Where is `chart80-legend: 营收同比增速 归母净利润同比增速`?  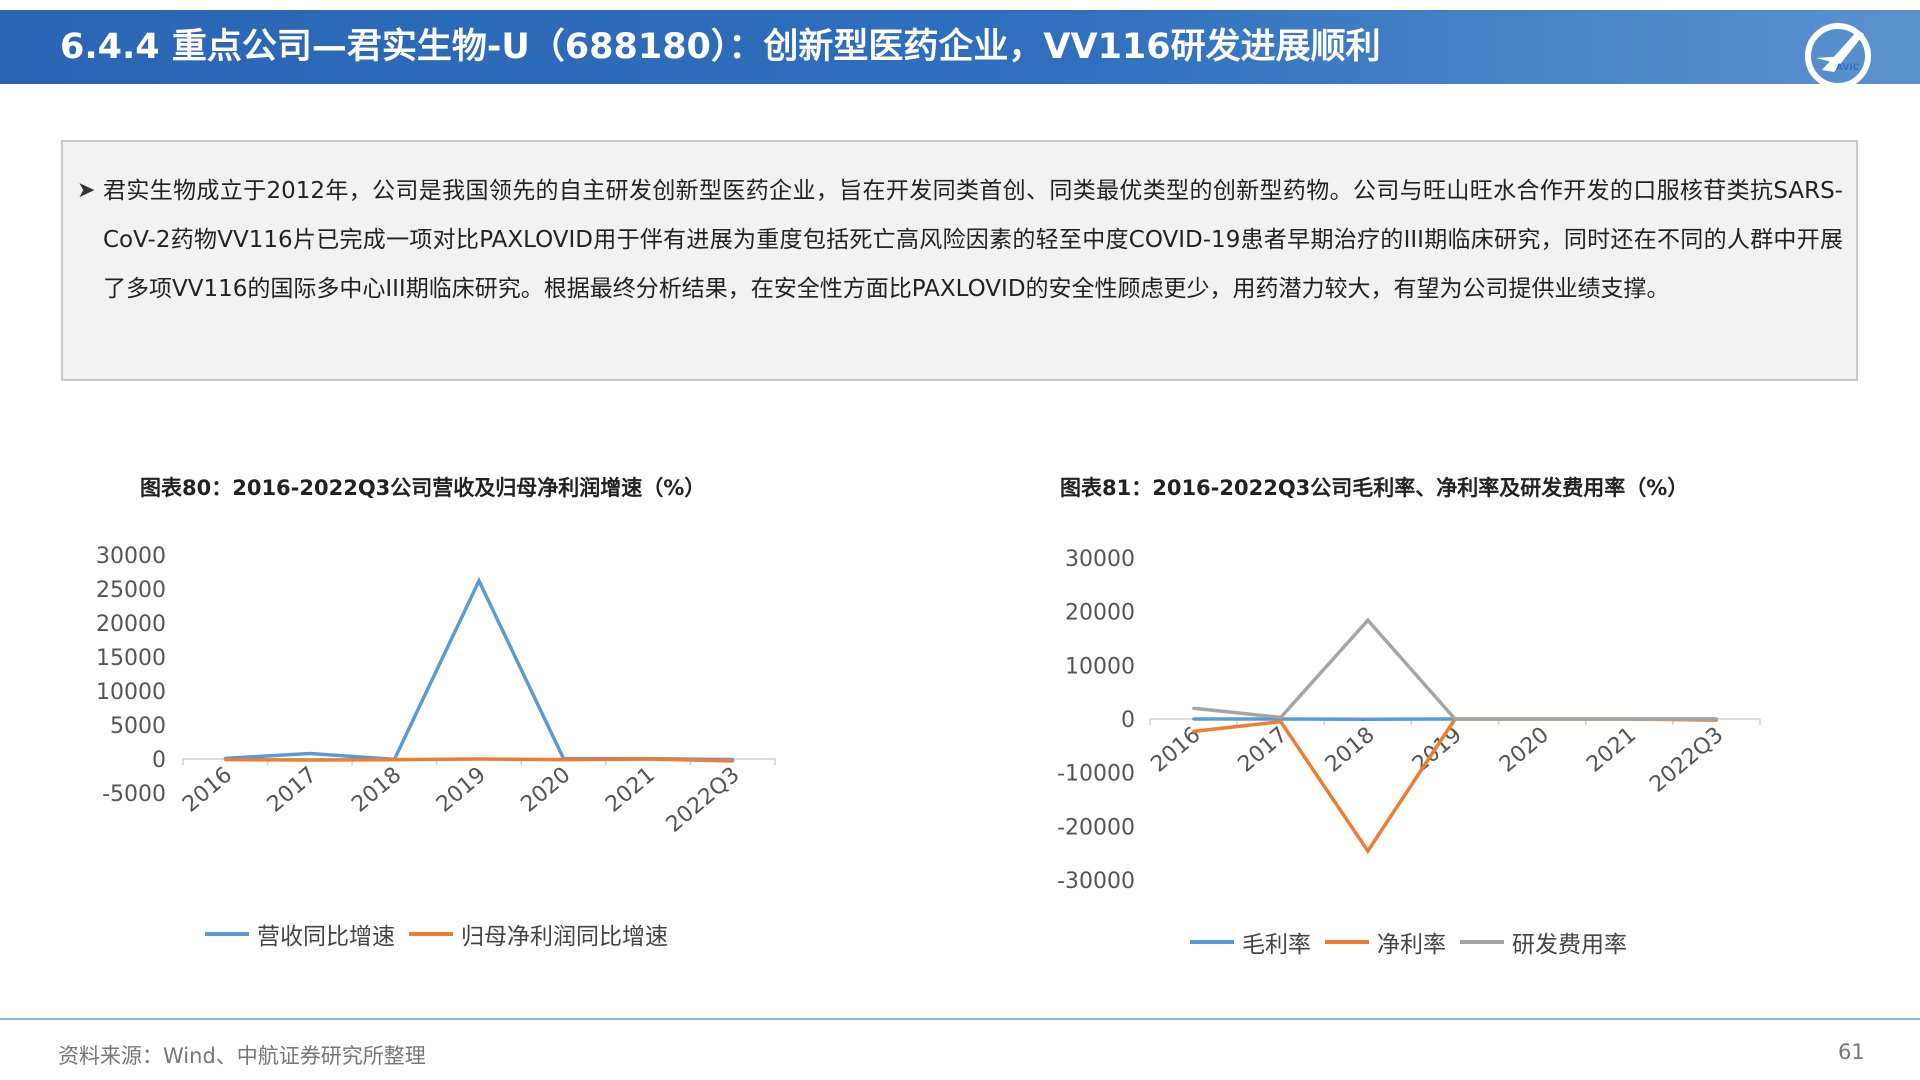
chart80-legend: 营收同比增速 归母净利润同比增速 is located at coordinates (443, 934).